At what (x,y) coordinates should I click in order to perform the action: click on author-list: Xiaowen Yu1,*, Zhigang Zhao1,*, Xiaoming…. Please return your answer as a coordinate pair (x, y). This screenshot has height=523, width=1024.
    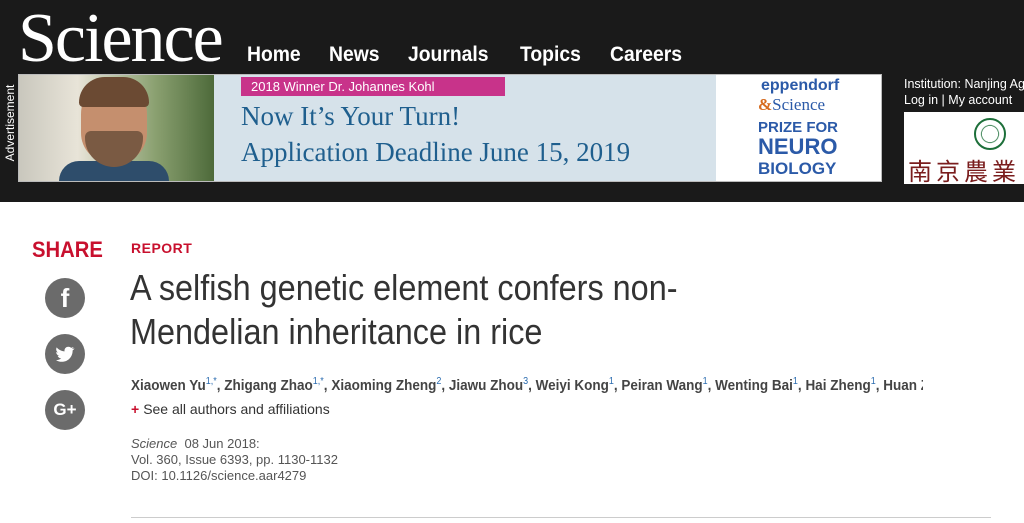
    Looking at the image, I should click on (527, 385).